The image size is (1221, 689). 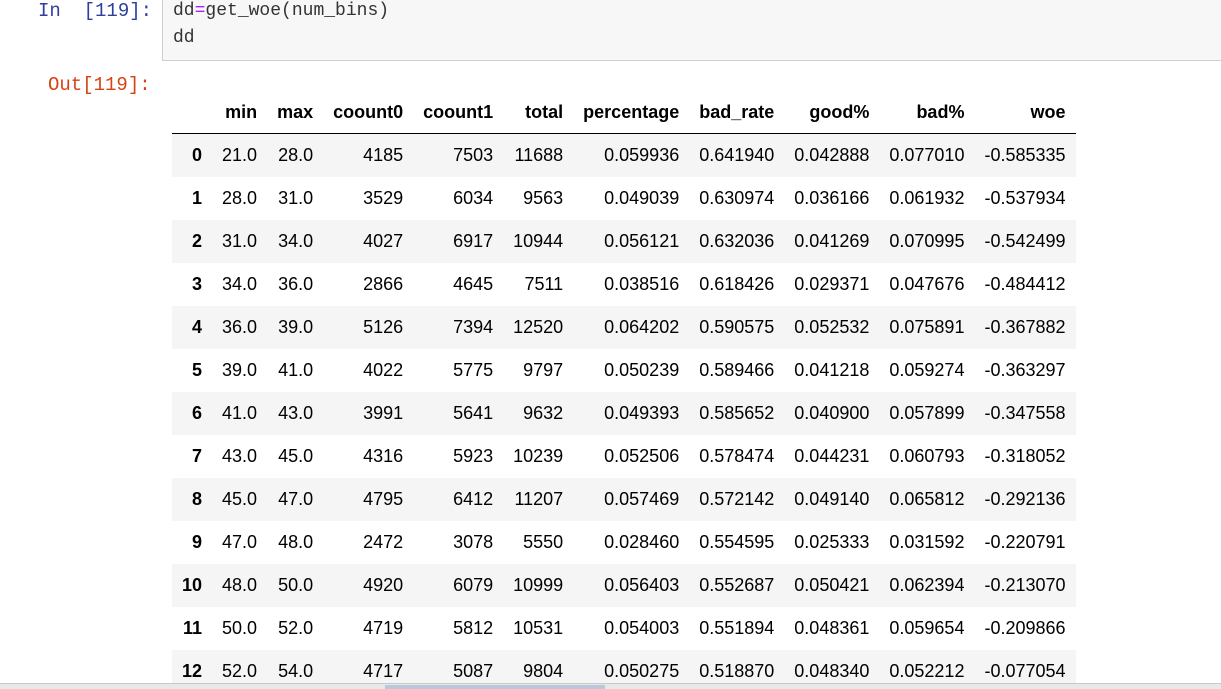 I want to click on table-cell: 0.052532, so click(x=832, y=327).